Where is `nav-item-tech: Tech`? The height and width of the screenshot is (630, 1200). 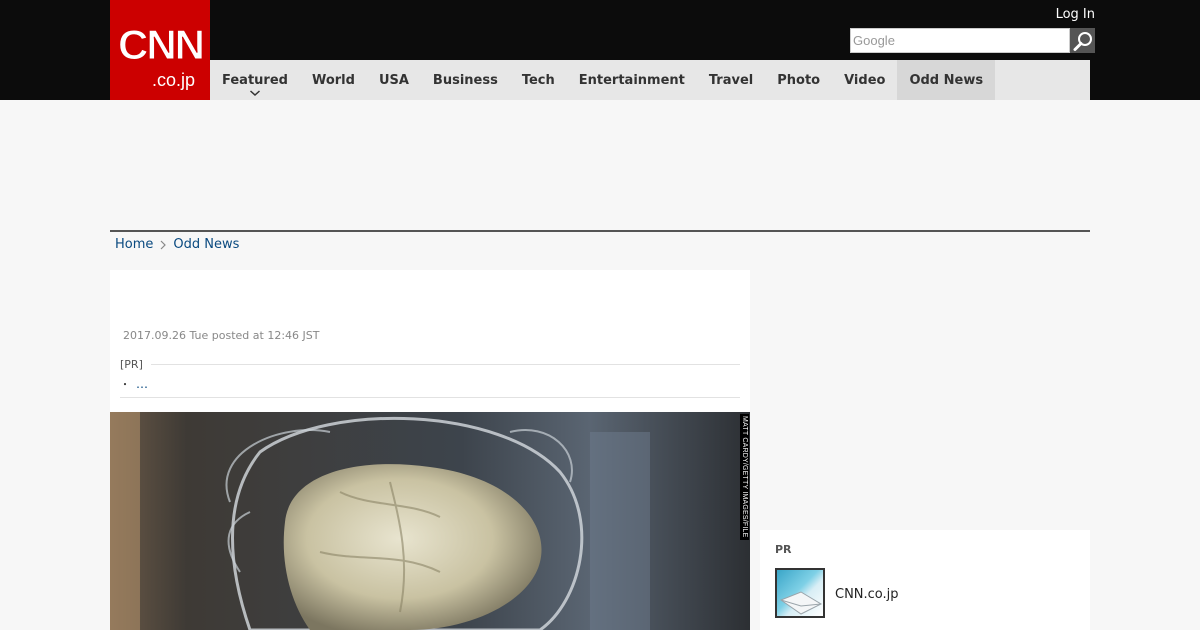 nav-item-tech: Tech is located at coordinates (538, 80).